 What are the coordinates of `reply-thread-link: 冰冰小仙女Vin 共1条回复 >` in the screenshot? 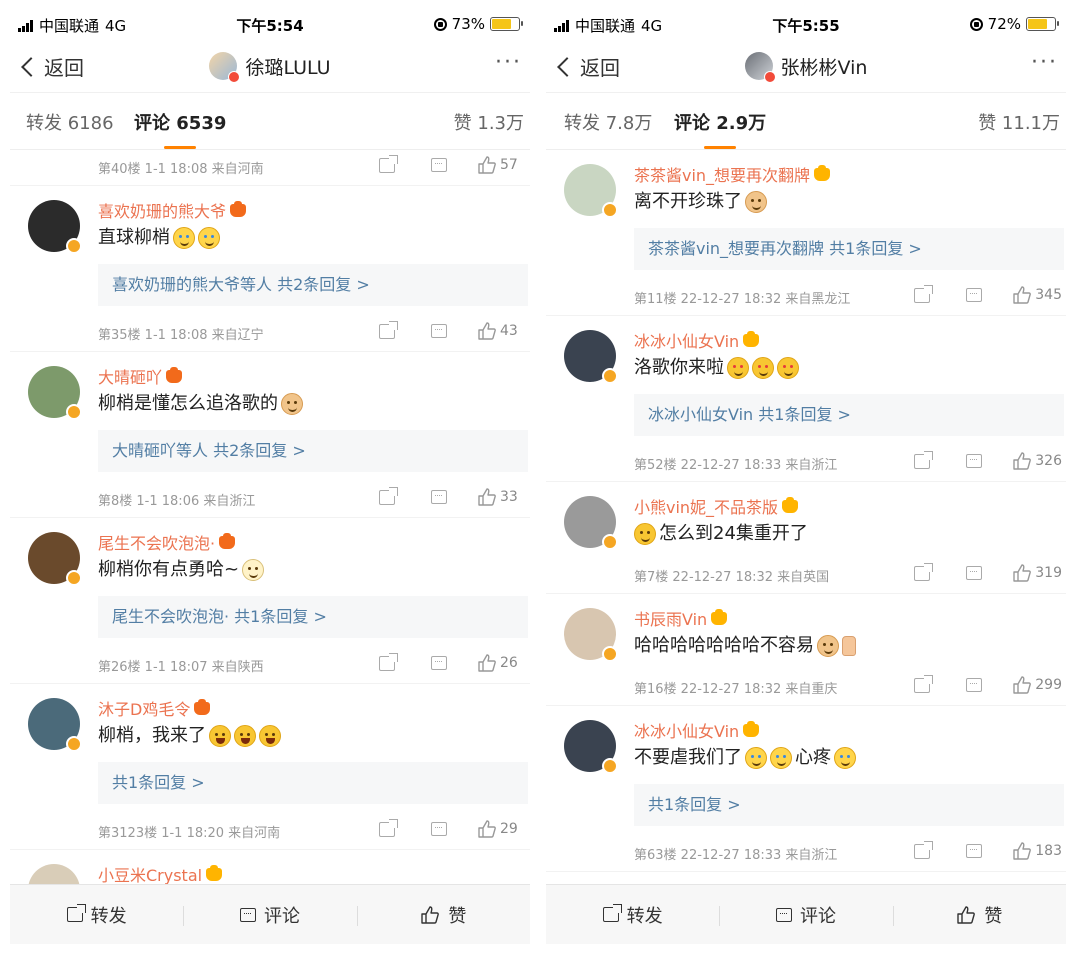 It's located at (849, 415).